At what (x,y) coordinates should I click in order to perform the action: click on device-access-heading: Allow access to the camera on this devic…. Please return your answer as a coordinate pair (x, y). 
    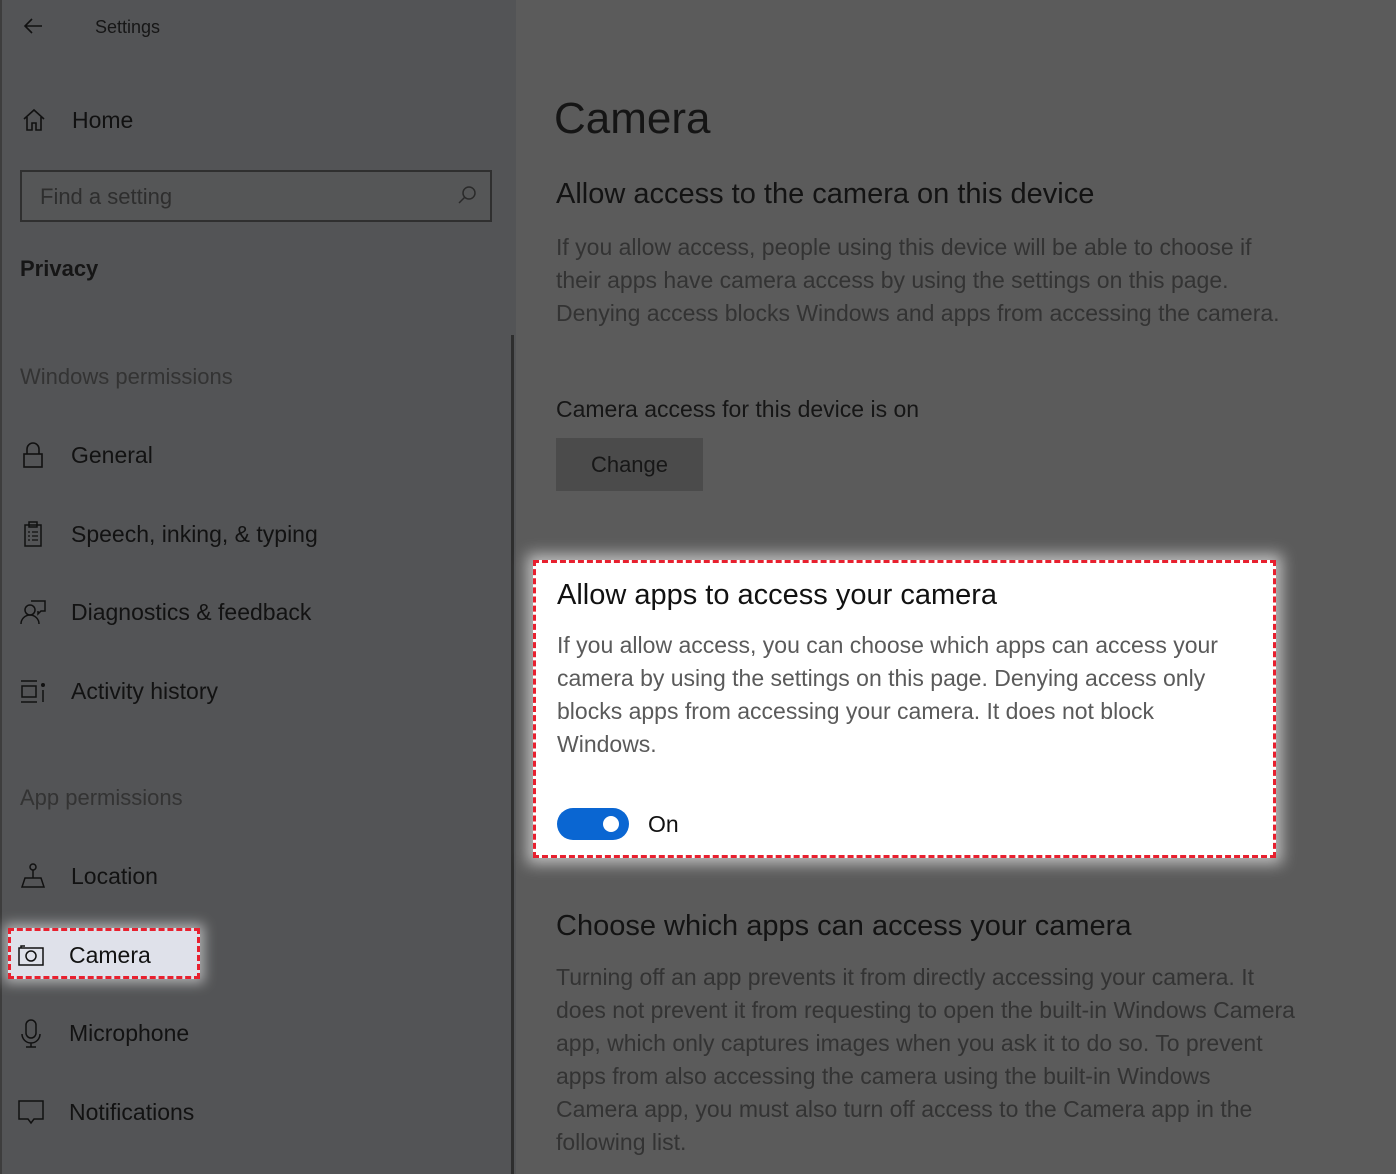
    Looking at the image, I should click on (825, 194).